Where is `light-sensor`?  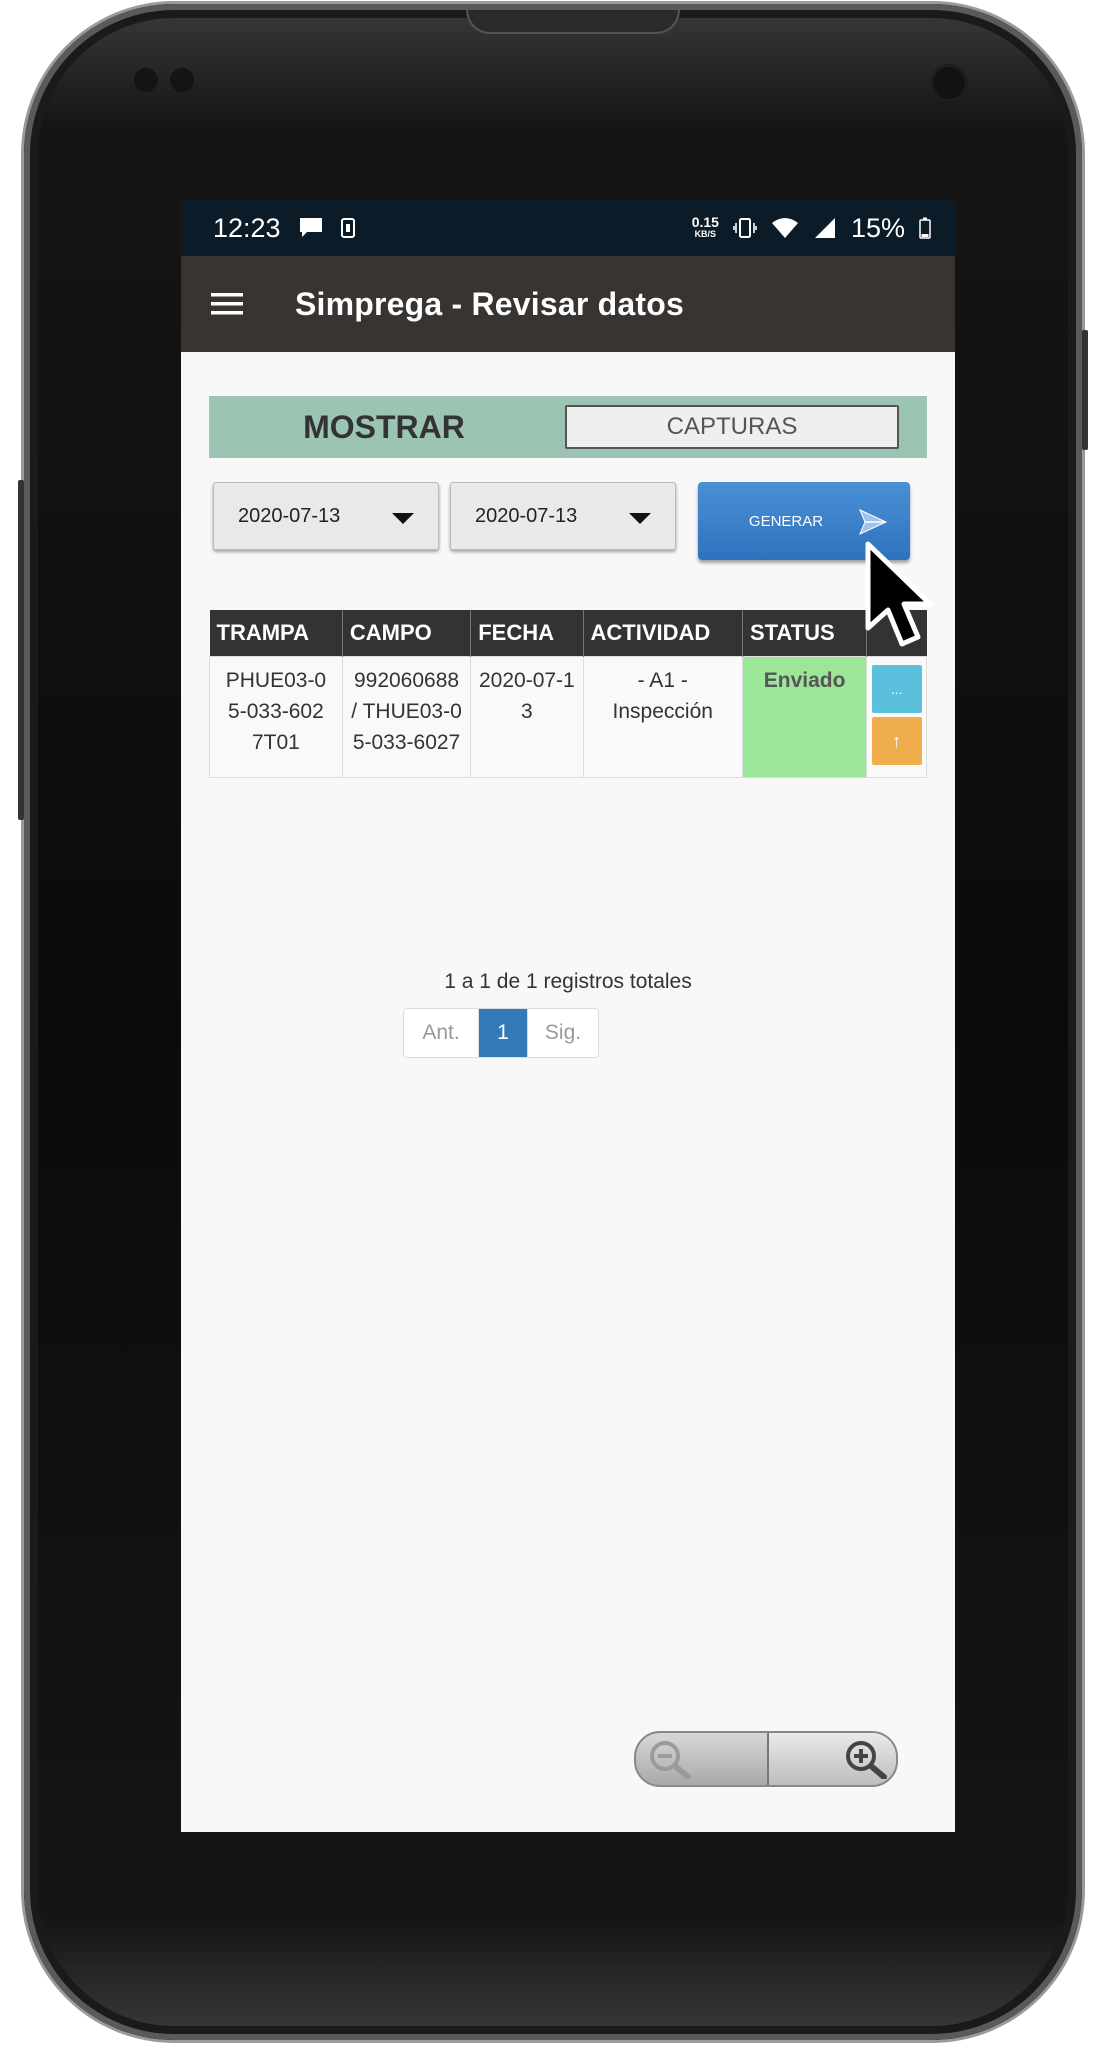
light-sensor is located at coordinates (182, 80).